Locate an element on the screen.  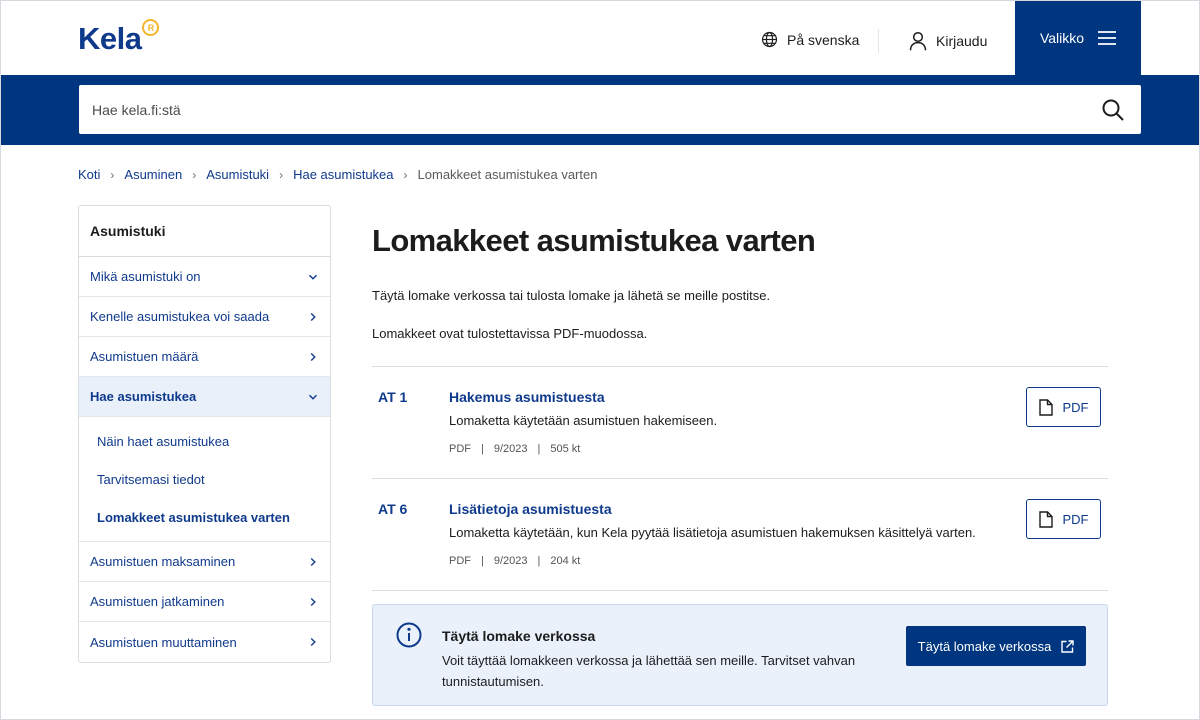
search-icon is located at coordinates (1113, 110).